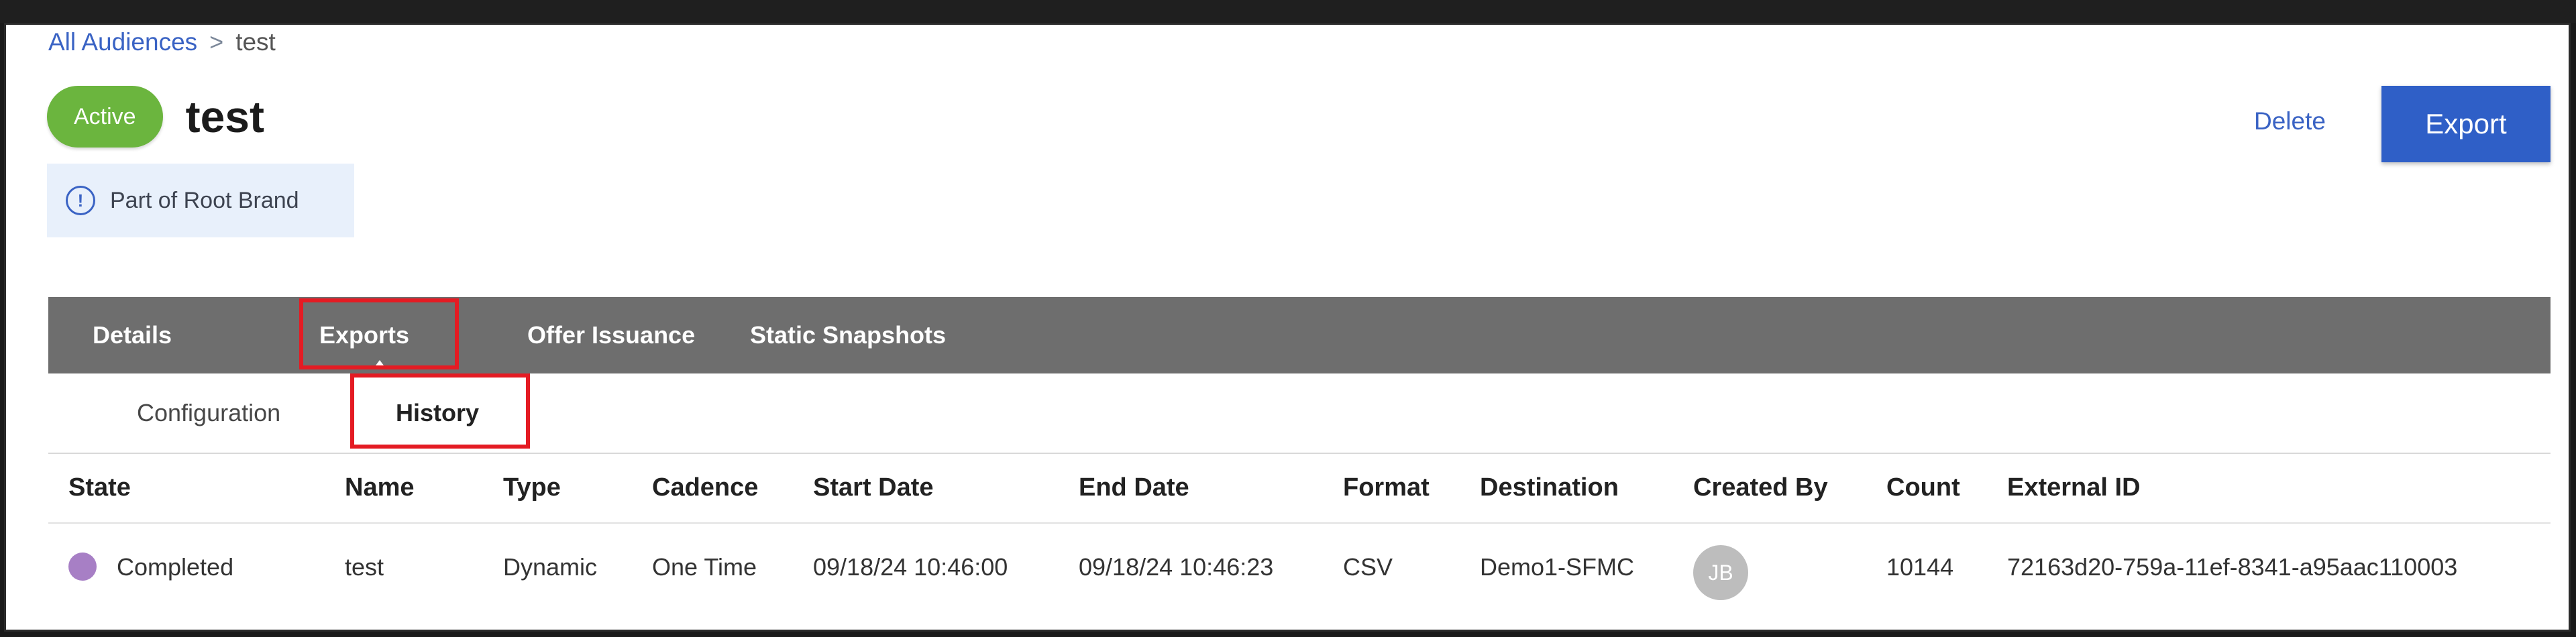 This screenshot has height=637, width=2576. I want to click on cell-count: 10144, so click(1920, 567).